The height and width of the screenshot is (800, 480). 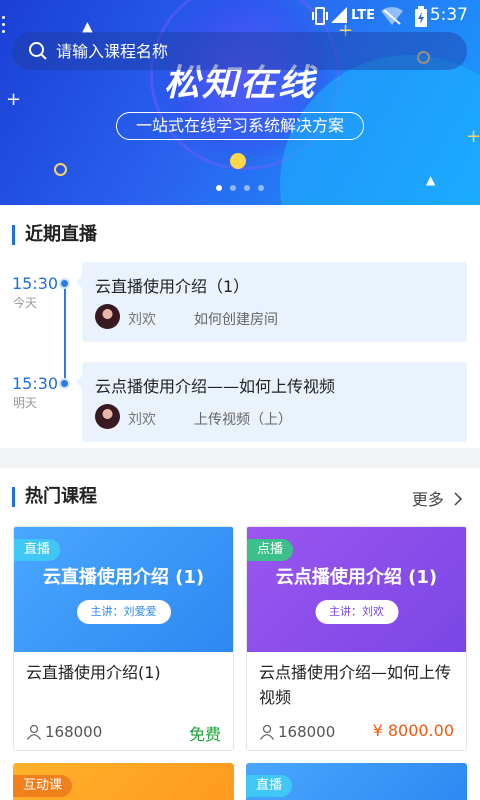 I want to click on live-title: 云直播使用介绍（1）, so click(x=172, y=286).